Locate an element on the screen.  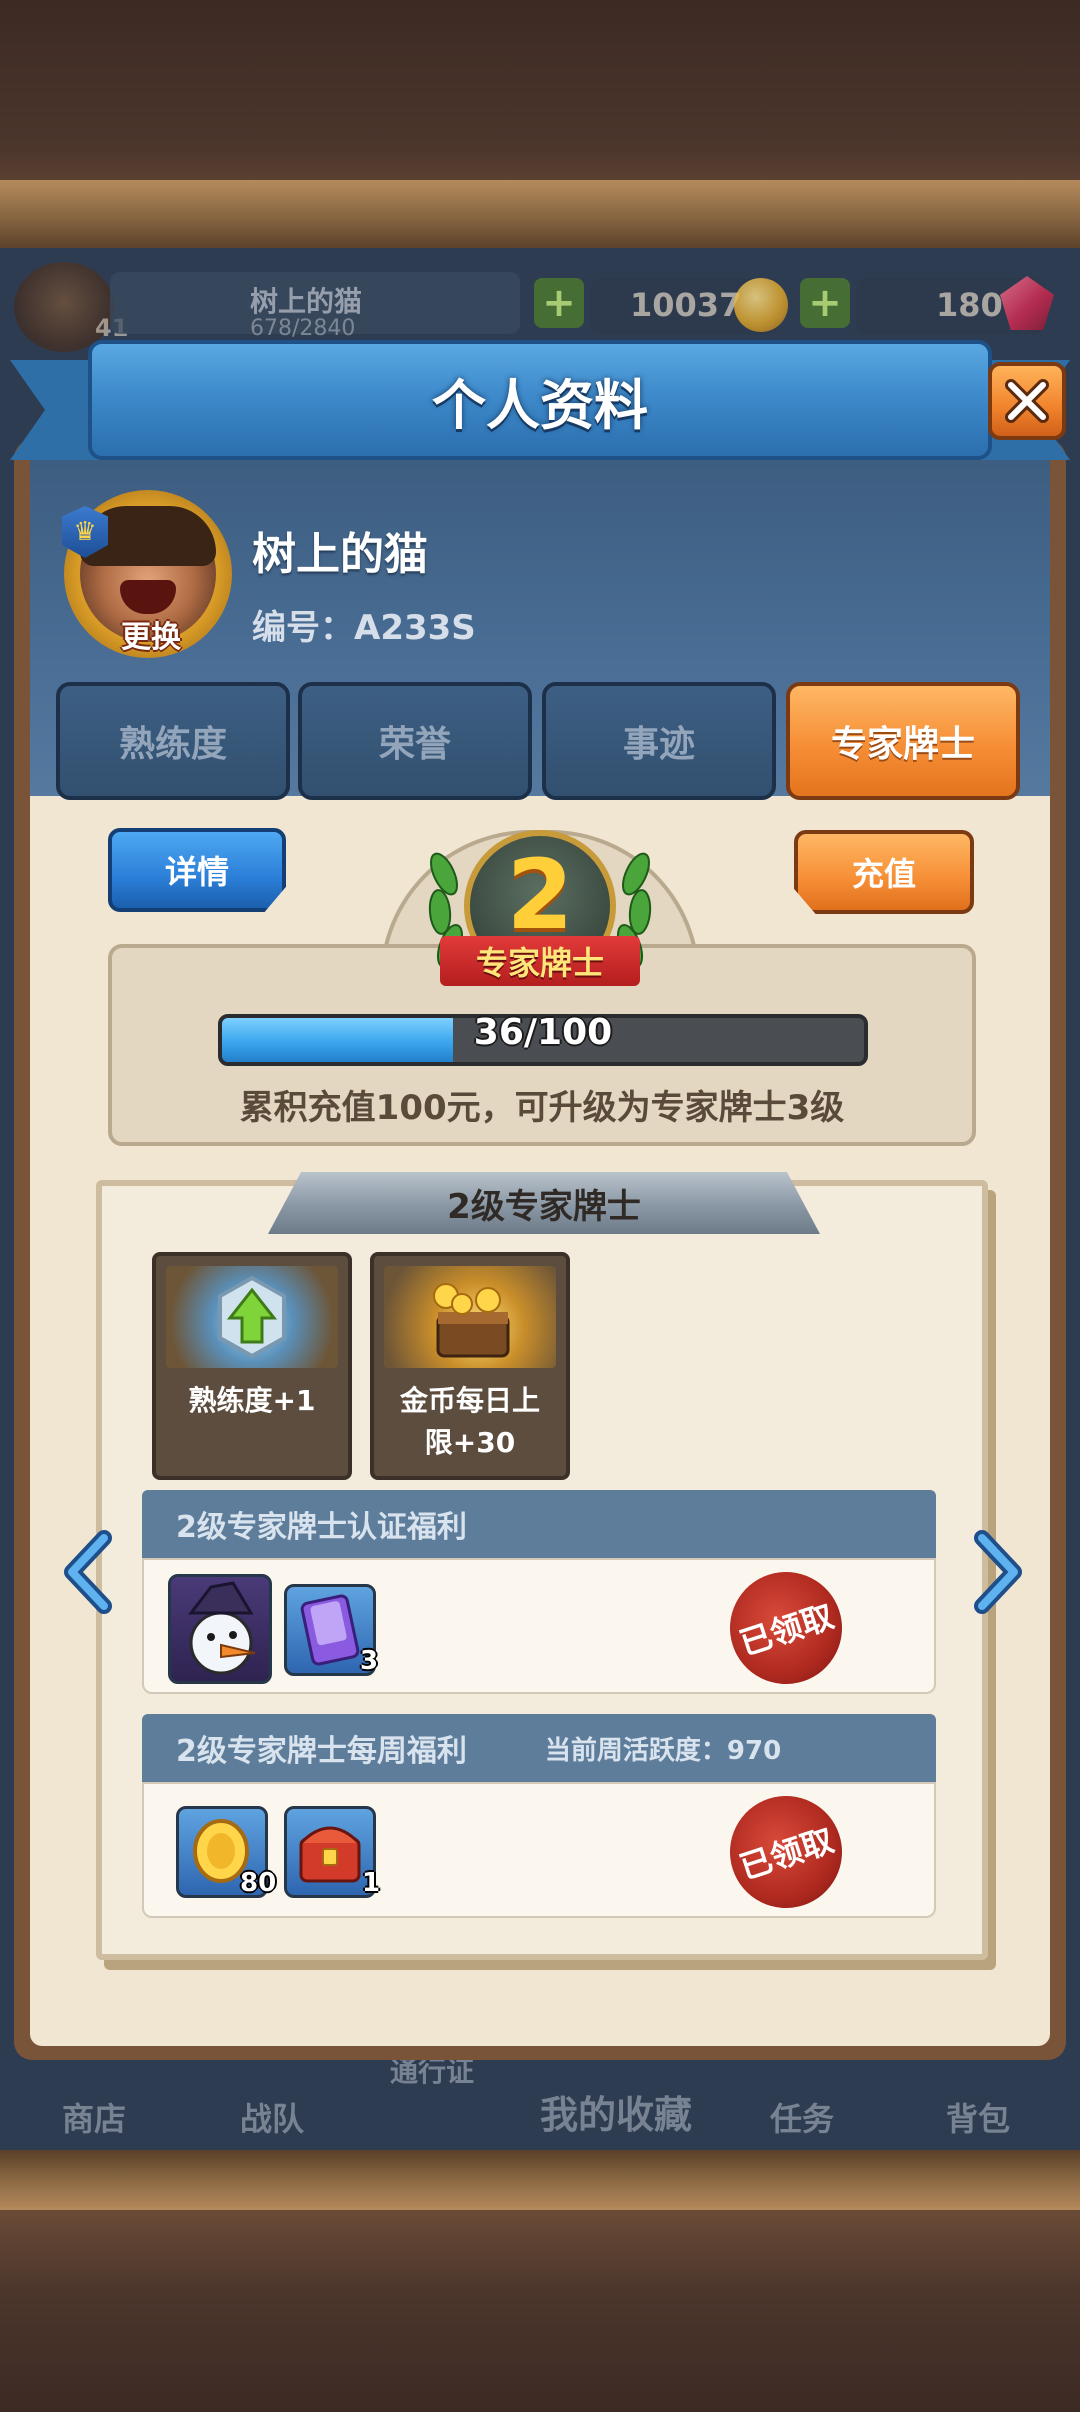
coin-icon is located at coordinates (761, 305).